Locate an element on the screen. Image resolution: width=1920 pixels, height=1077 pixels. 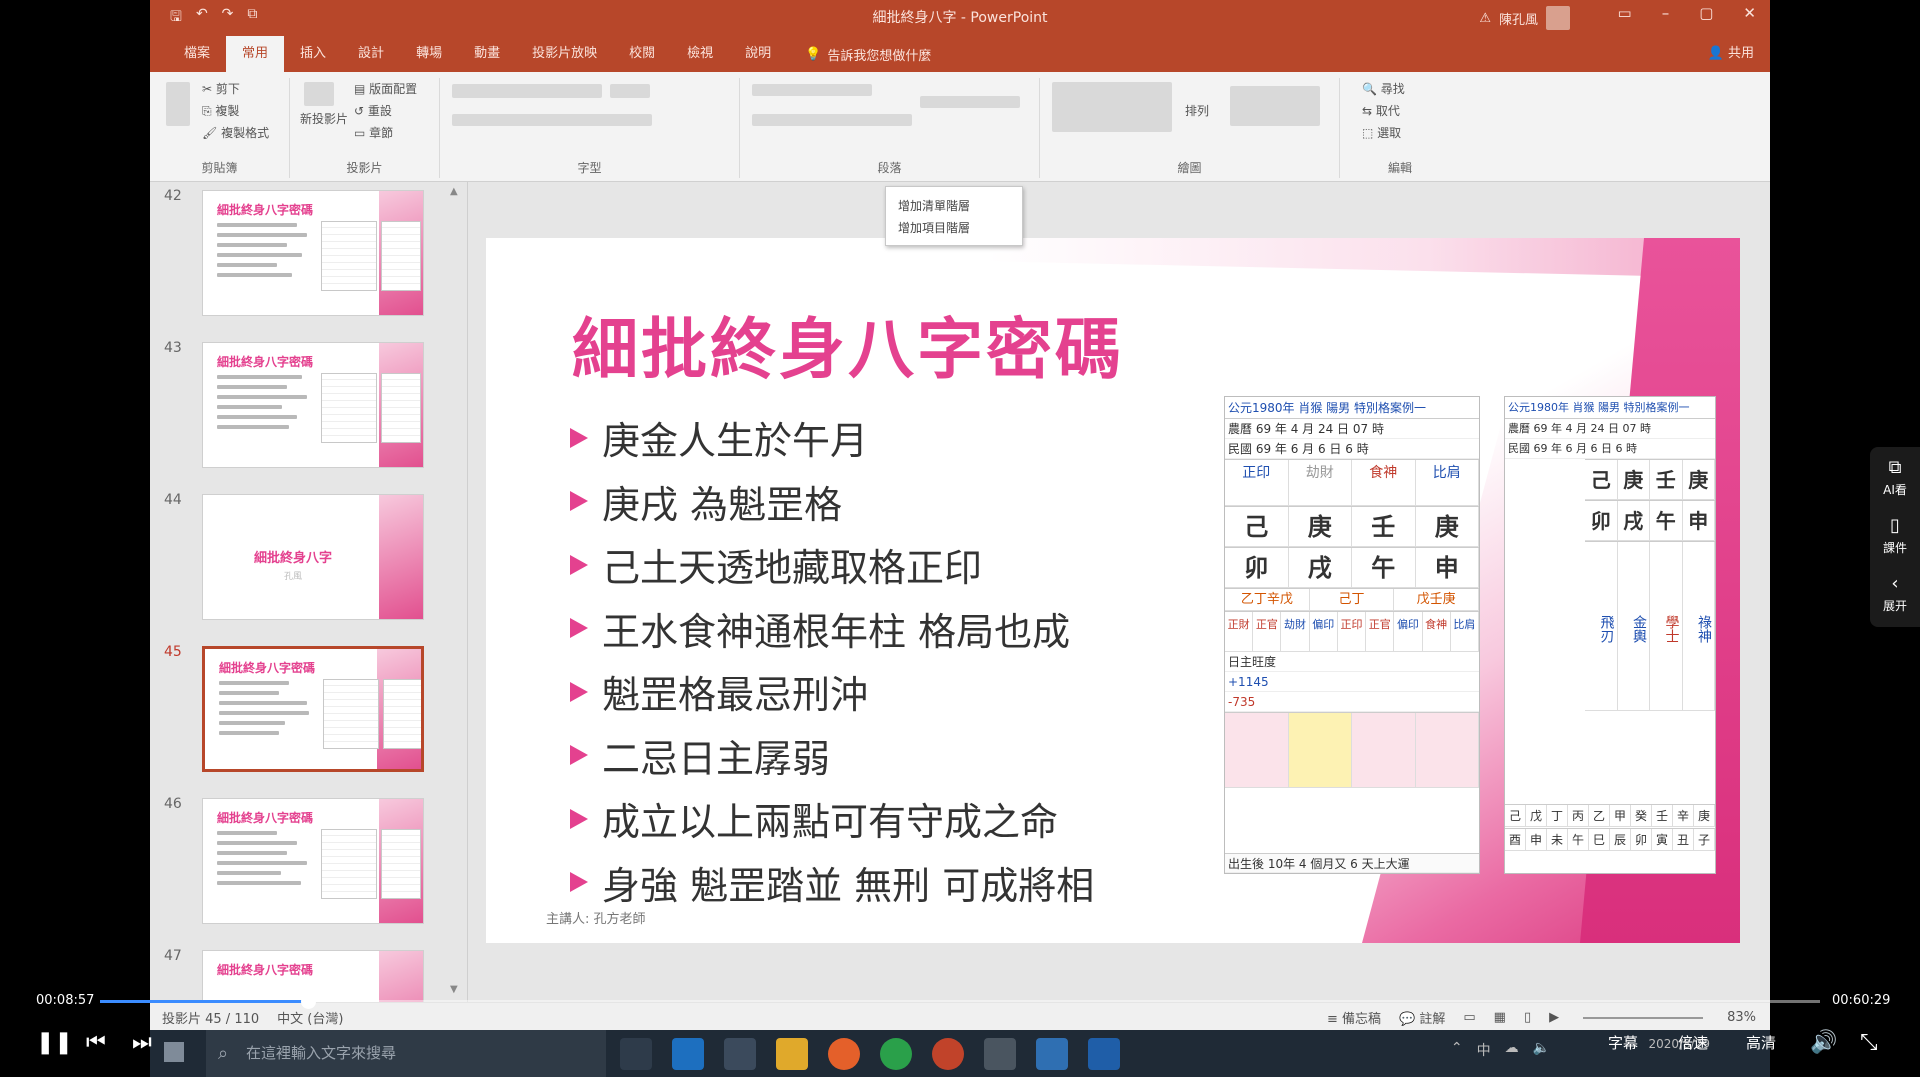
speed-button: 倍速 is located at coordinates (1693, 1042).